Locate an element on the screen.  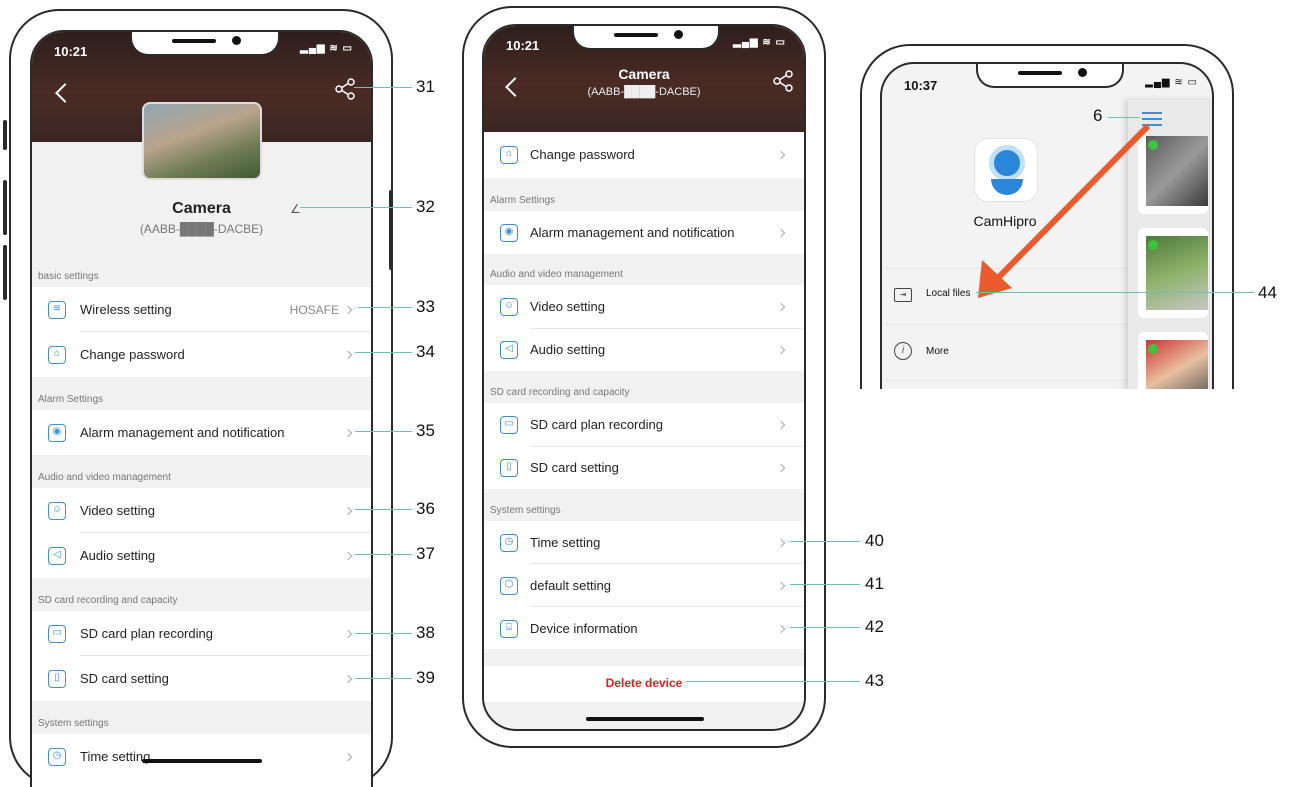
device-name: Camera is located at coordinates (201, 208).